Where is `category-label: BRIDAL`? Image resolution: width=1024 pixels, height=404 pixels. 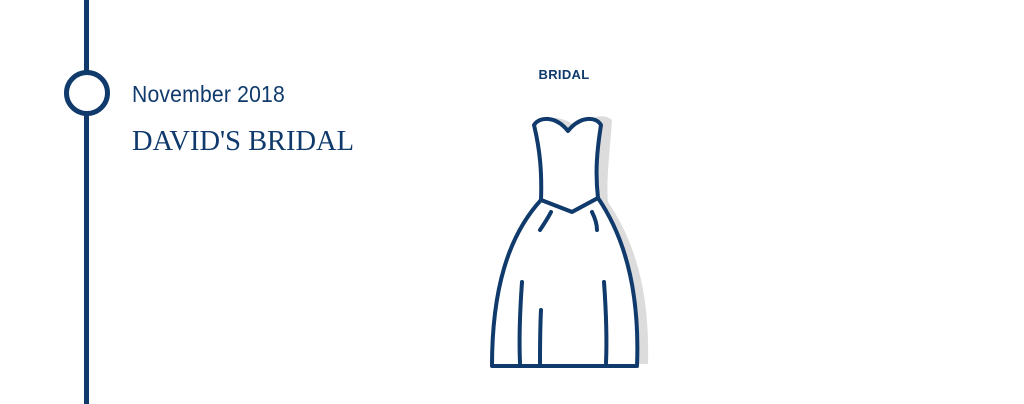 category-label: BRIDAL is located at coordinates (564, 74).